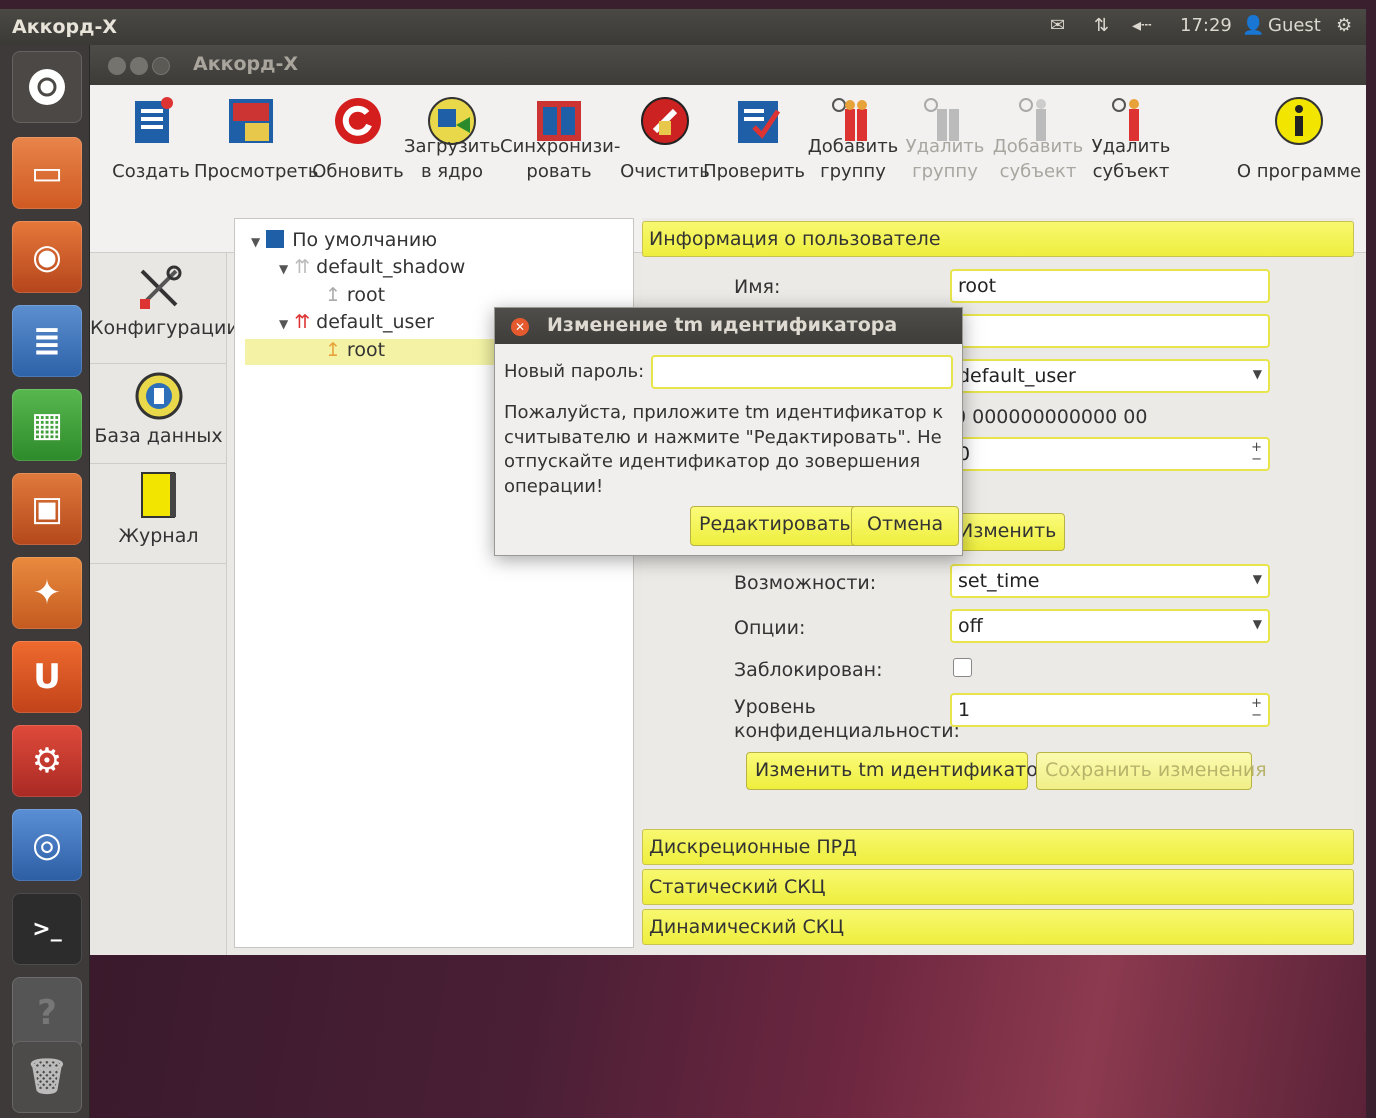 The height and width of the screenshot is (1118, 1376). I want to click on change-tm-id-button: Изменить tm идентификатор, so click(898, 771).